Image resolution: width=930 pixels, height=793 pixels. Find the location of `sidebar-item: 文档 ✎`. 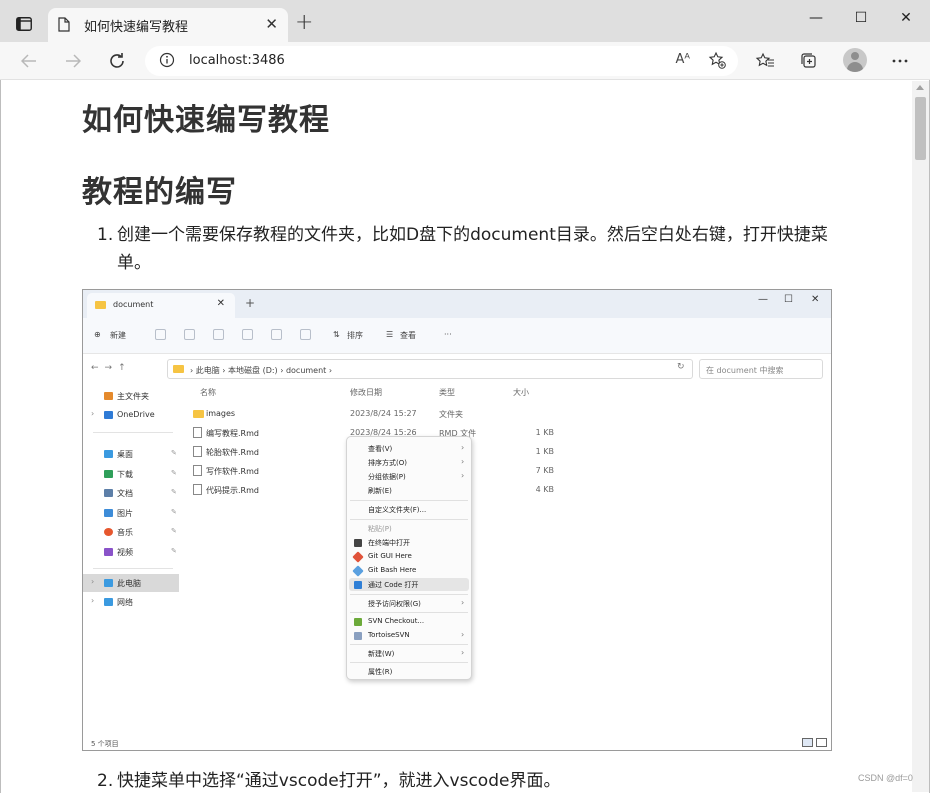

sidebar-item: 文档 ✎ is located at coordinates (131, 493).